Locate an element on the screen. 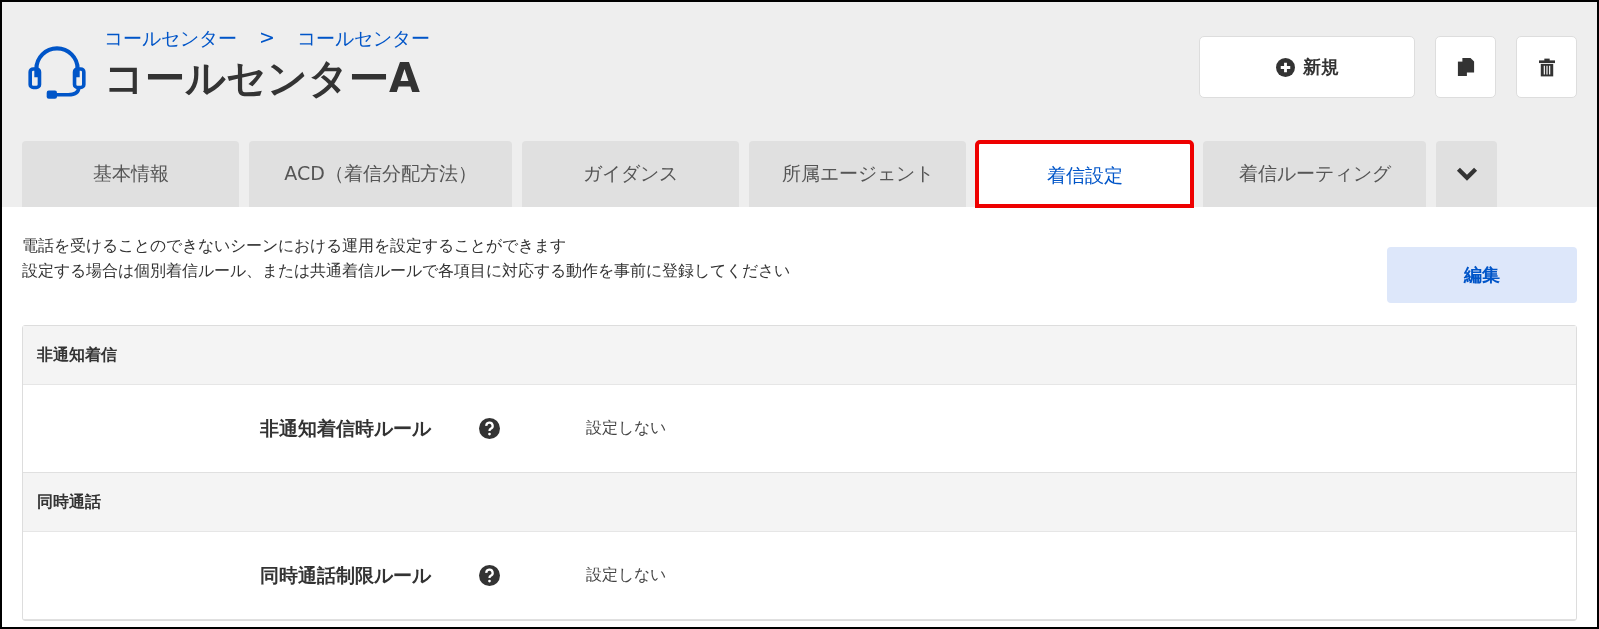 The height and width of the screenshot is (629, 1599). setting-label: 非通知着信時ルール is located at coordinates (345, 428).